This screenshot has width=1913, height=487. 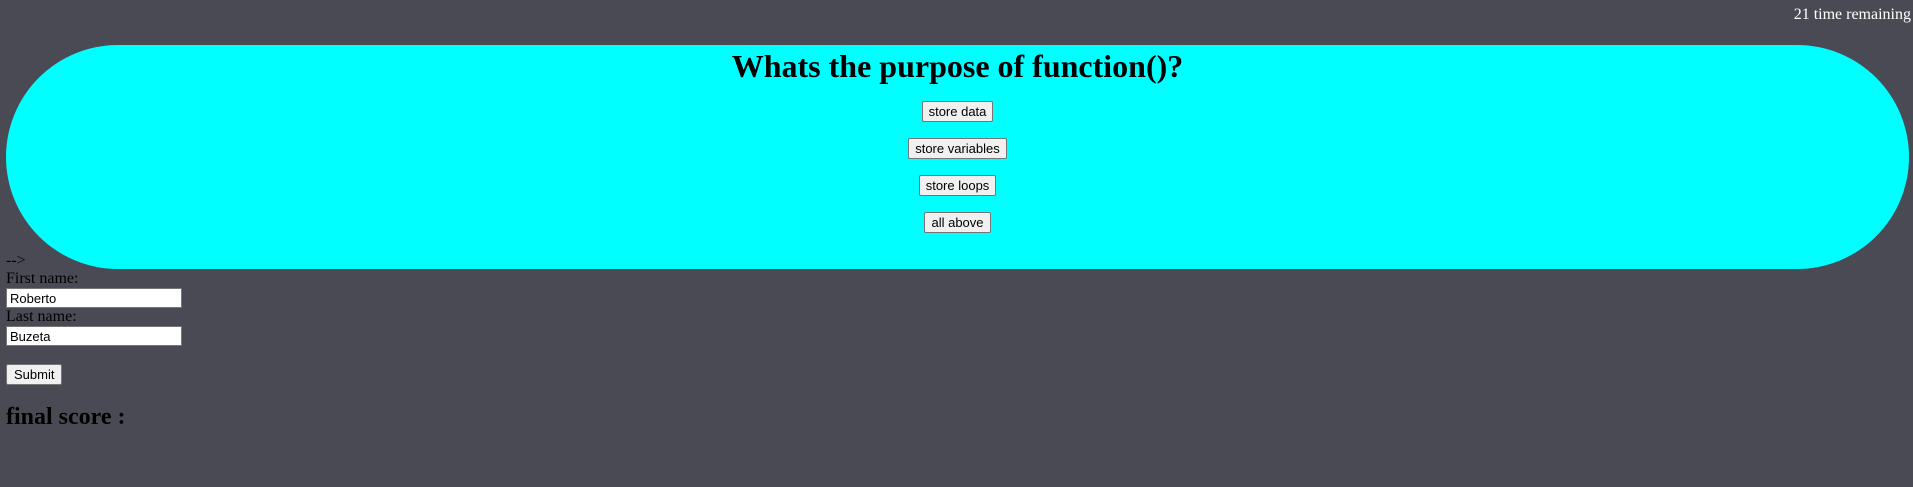 What do you see at coordinates (41, 316) in the screenshot?
I see `last-name-label: Last name:` at bounding box center [41, 316].